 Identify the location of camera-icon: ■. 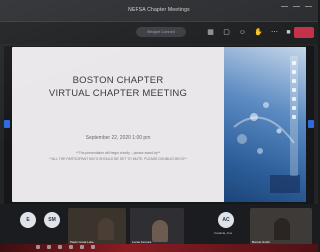
(288, 32).